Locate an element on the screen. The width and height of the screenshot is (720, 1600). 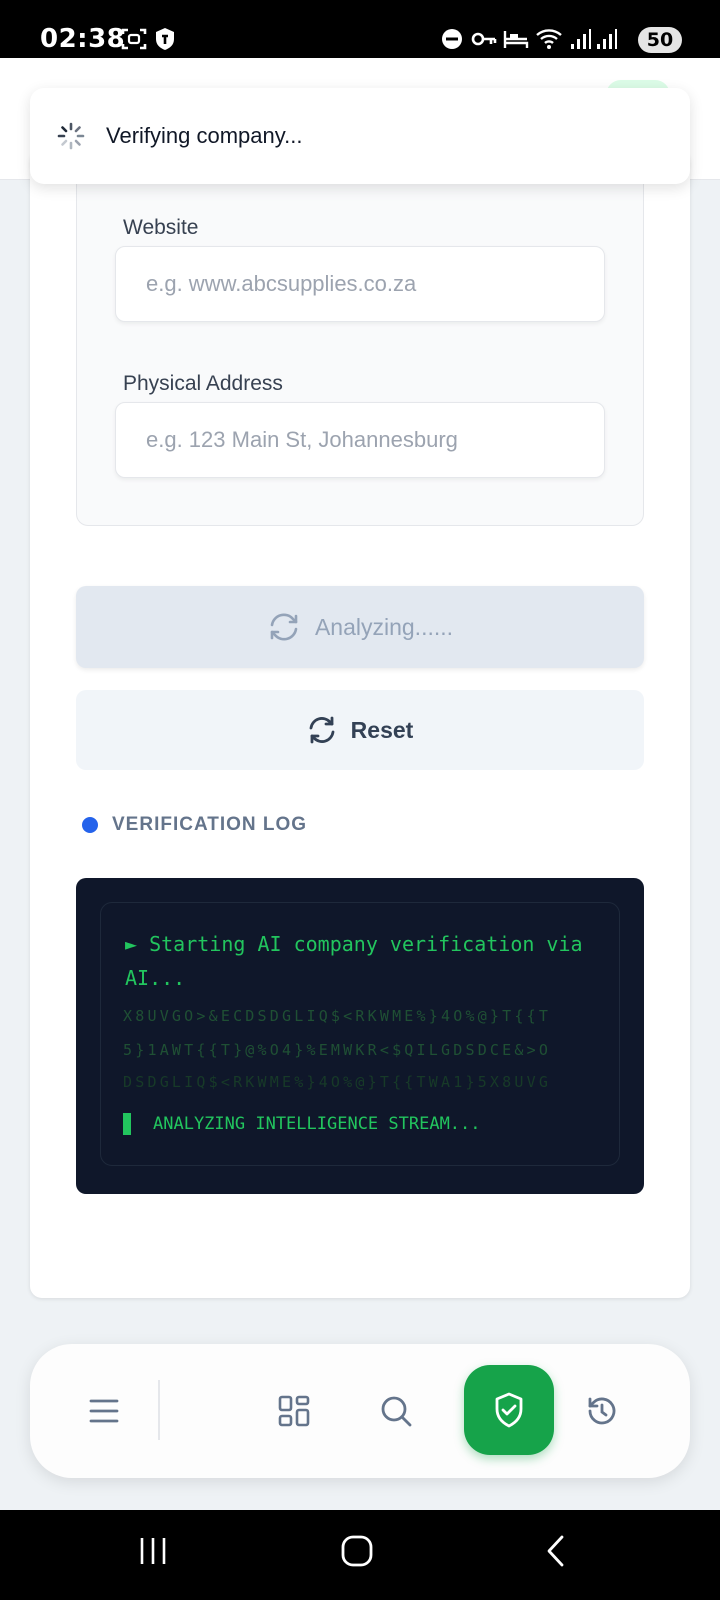
bottom-navigation is located at coordinates (360, 1411).